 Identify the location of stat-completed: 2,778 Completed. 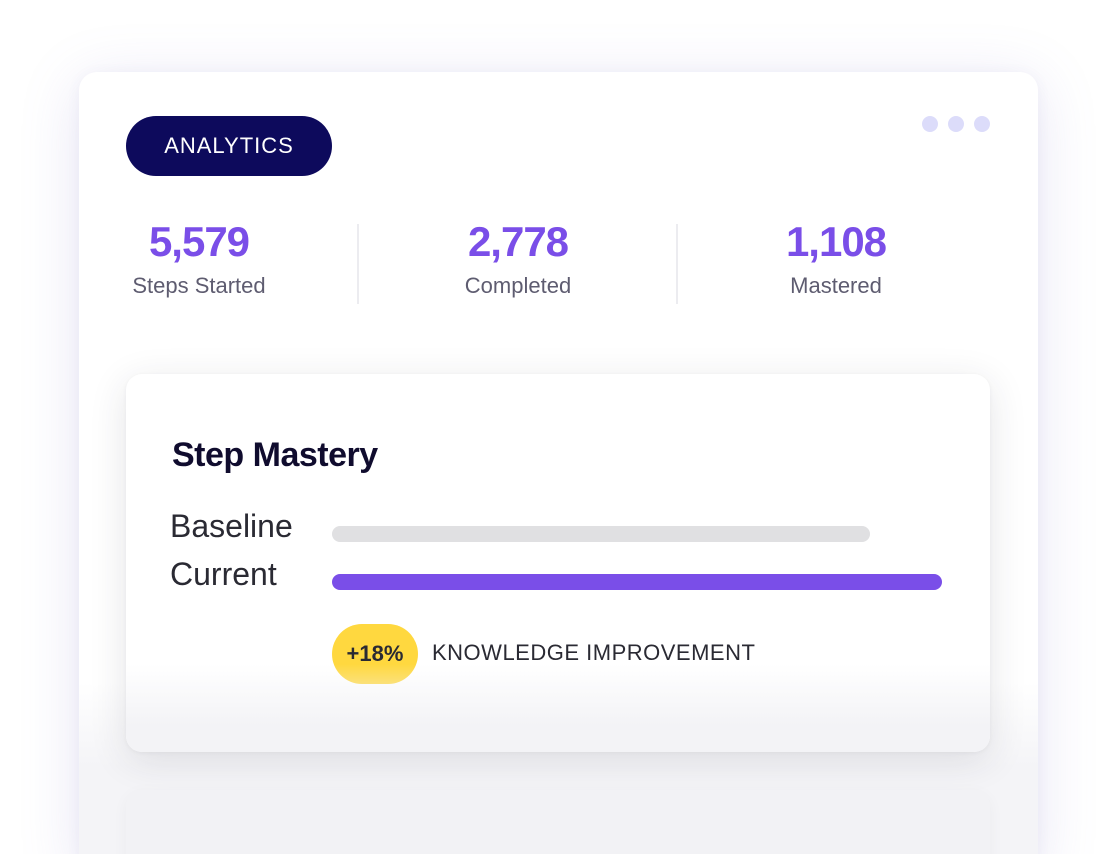
(518, 257).